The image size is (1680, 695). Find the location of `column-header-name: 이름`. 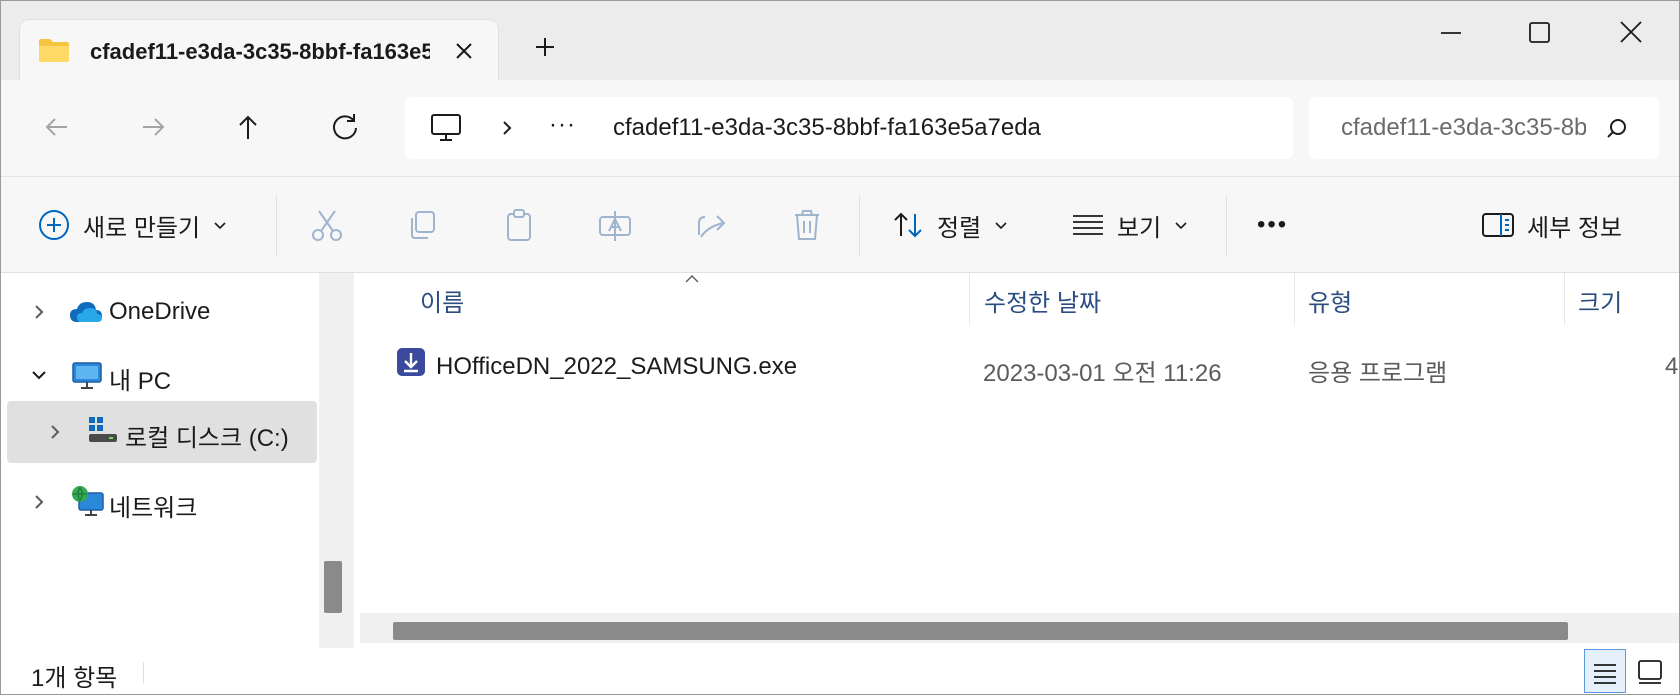

column-header-name: 이름 is located at coordinates (442, 300).